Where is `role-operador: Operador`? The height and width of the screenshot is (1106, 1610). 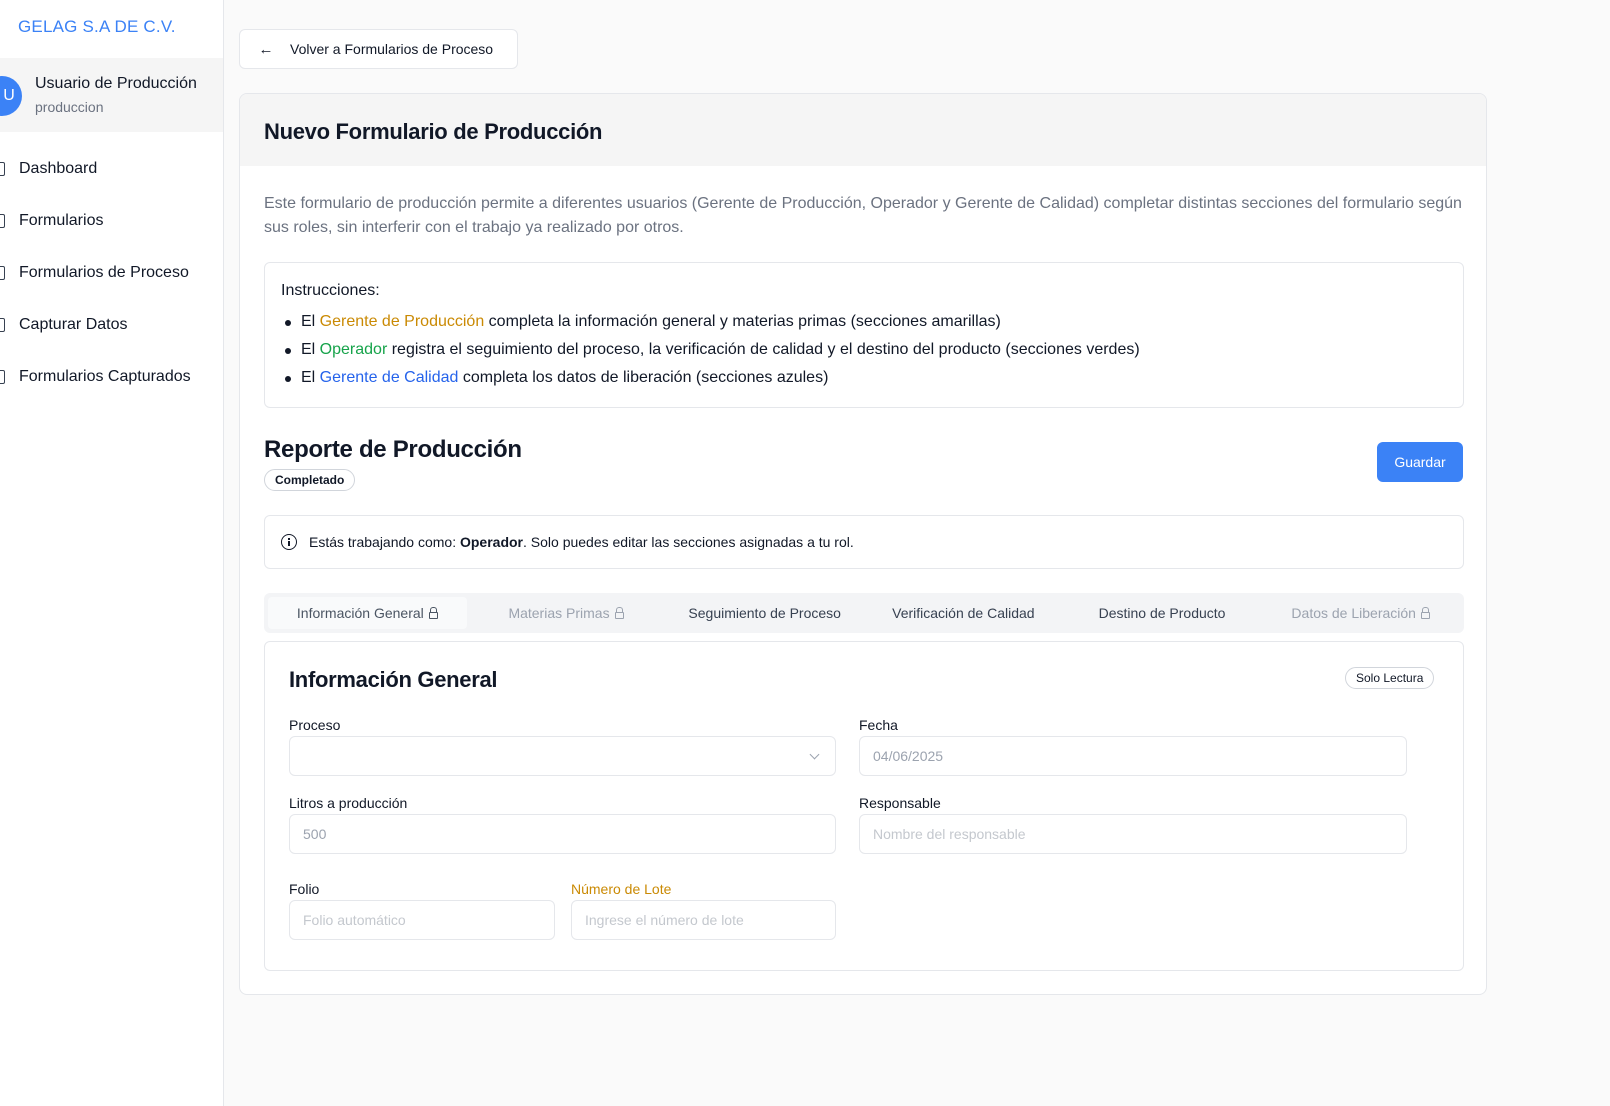 role-operador: Operador is located at coordinates (353, 349).